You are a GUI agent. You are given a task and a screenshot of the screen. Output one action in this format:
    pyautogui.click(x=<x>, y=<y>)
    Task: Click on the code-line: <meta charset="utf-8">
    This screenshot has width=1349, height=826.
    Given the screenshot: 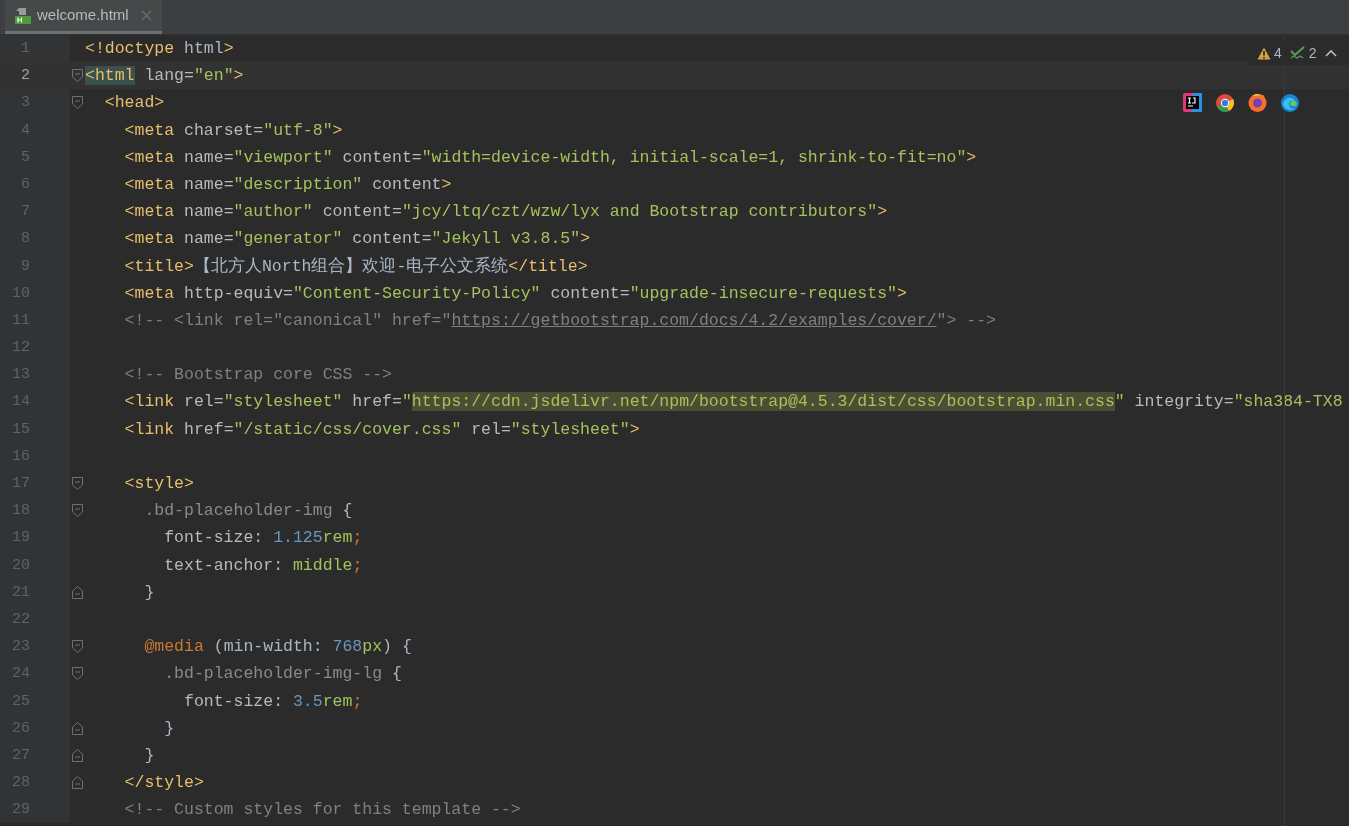 What is the action you would take?
    pyautogui.click(x=233, y=130)
    